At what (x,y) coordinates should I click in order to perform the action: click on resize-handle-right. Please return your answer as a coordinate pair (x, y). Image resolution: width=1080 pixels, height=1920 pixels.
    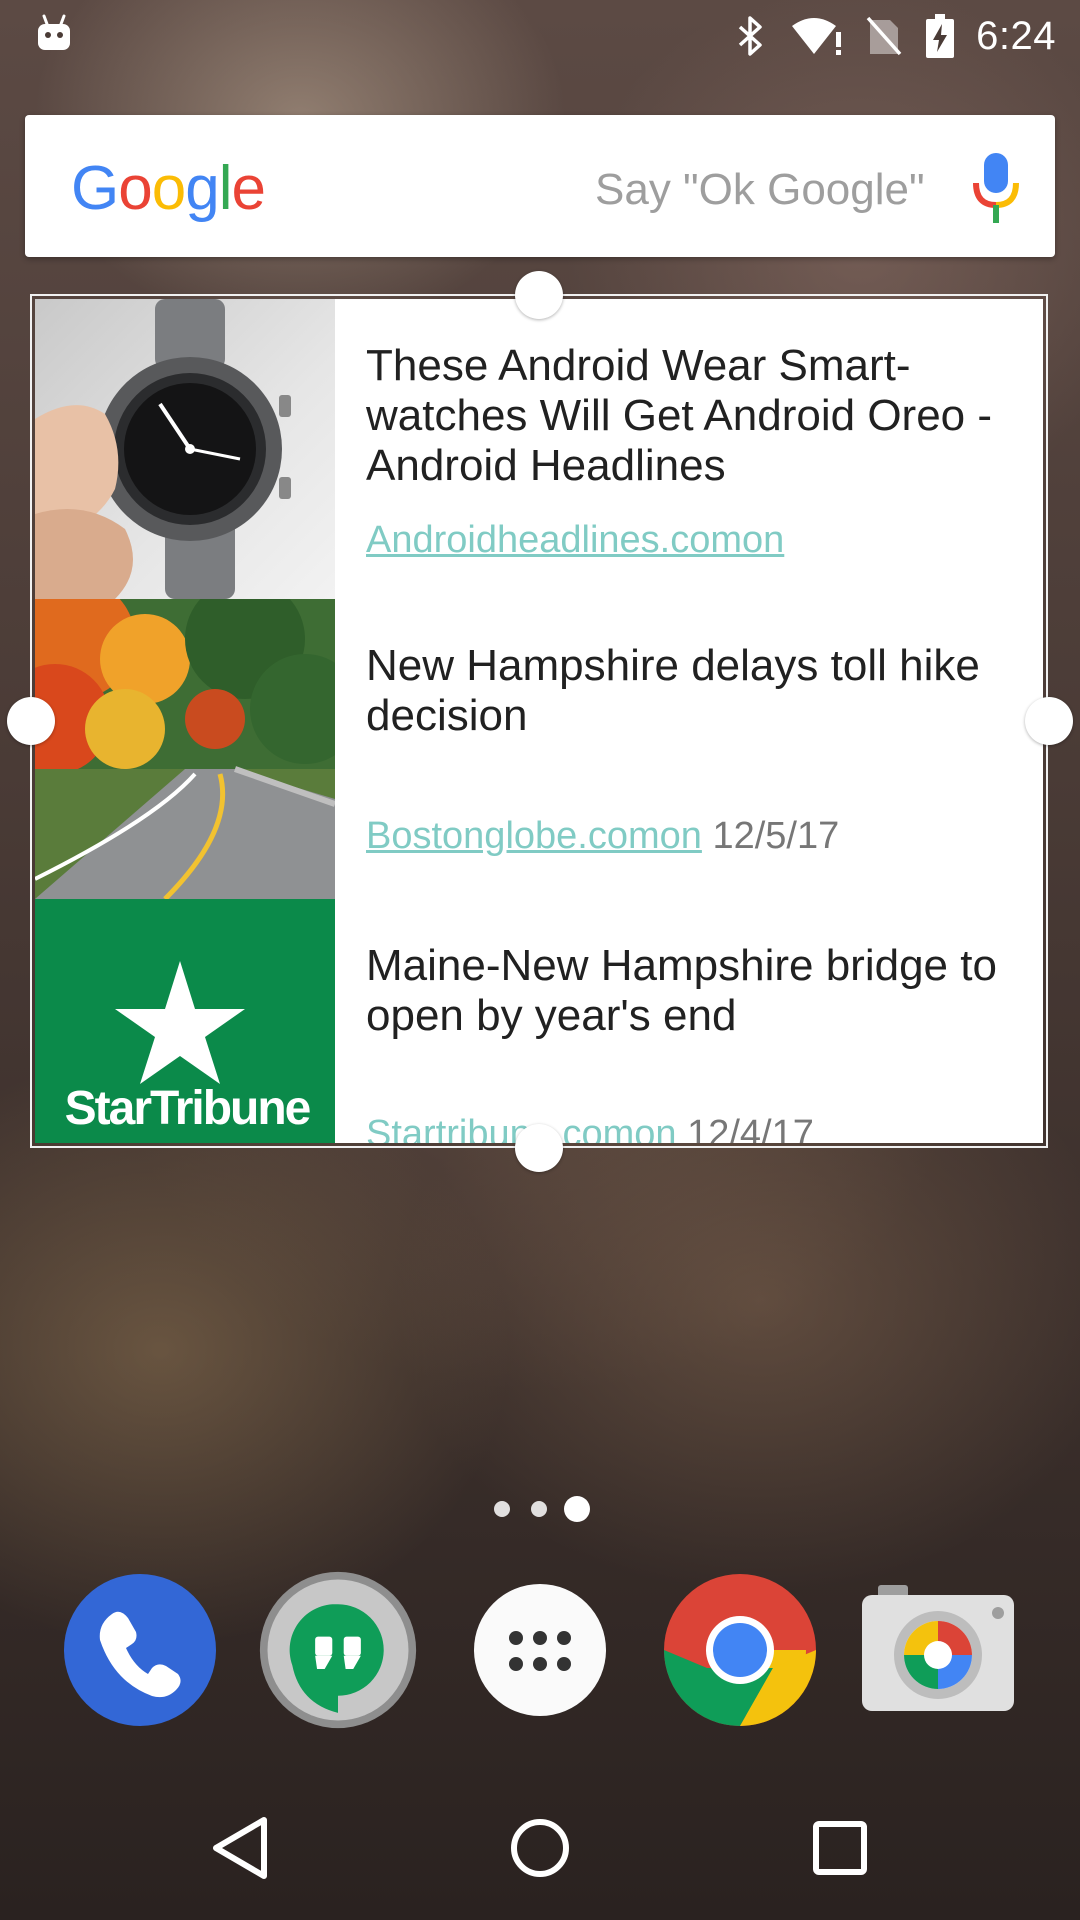
    Looking at the image, I should click on (1049, 721).